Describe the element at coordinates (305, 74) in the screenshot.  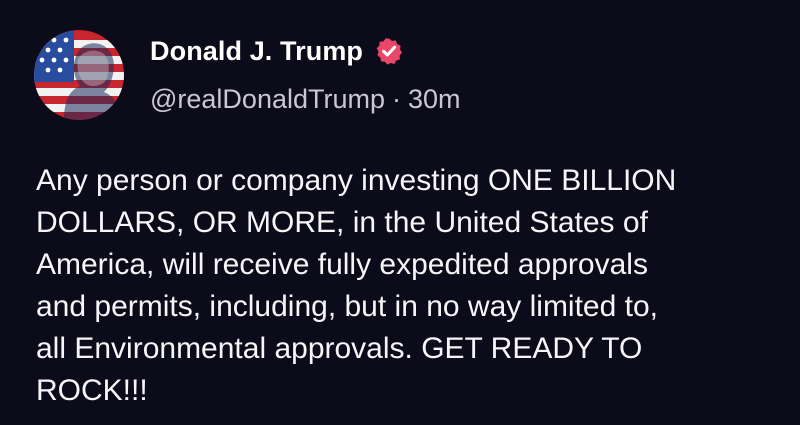
I see `post-header: Donald J. Trump @realDonaldTrump · 30m` at that location.